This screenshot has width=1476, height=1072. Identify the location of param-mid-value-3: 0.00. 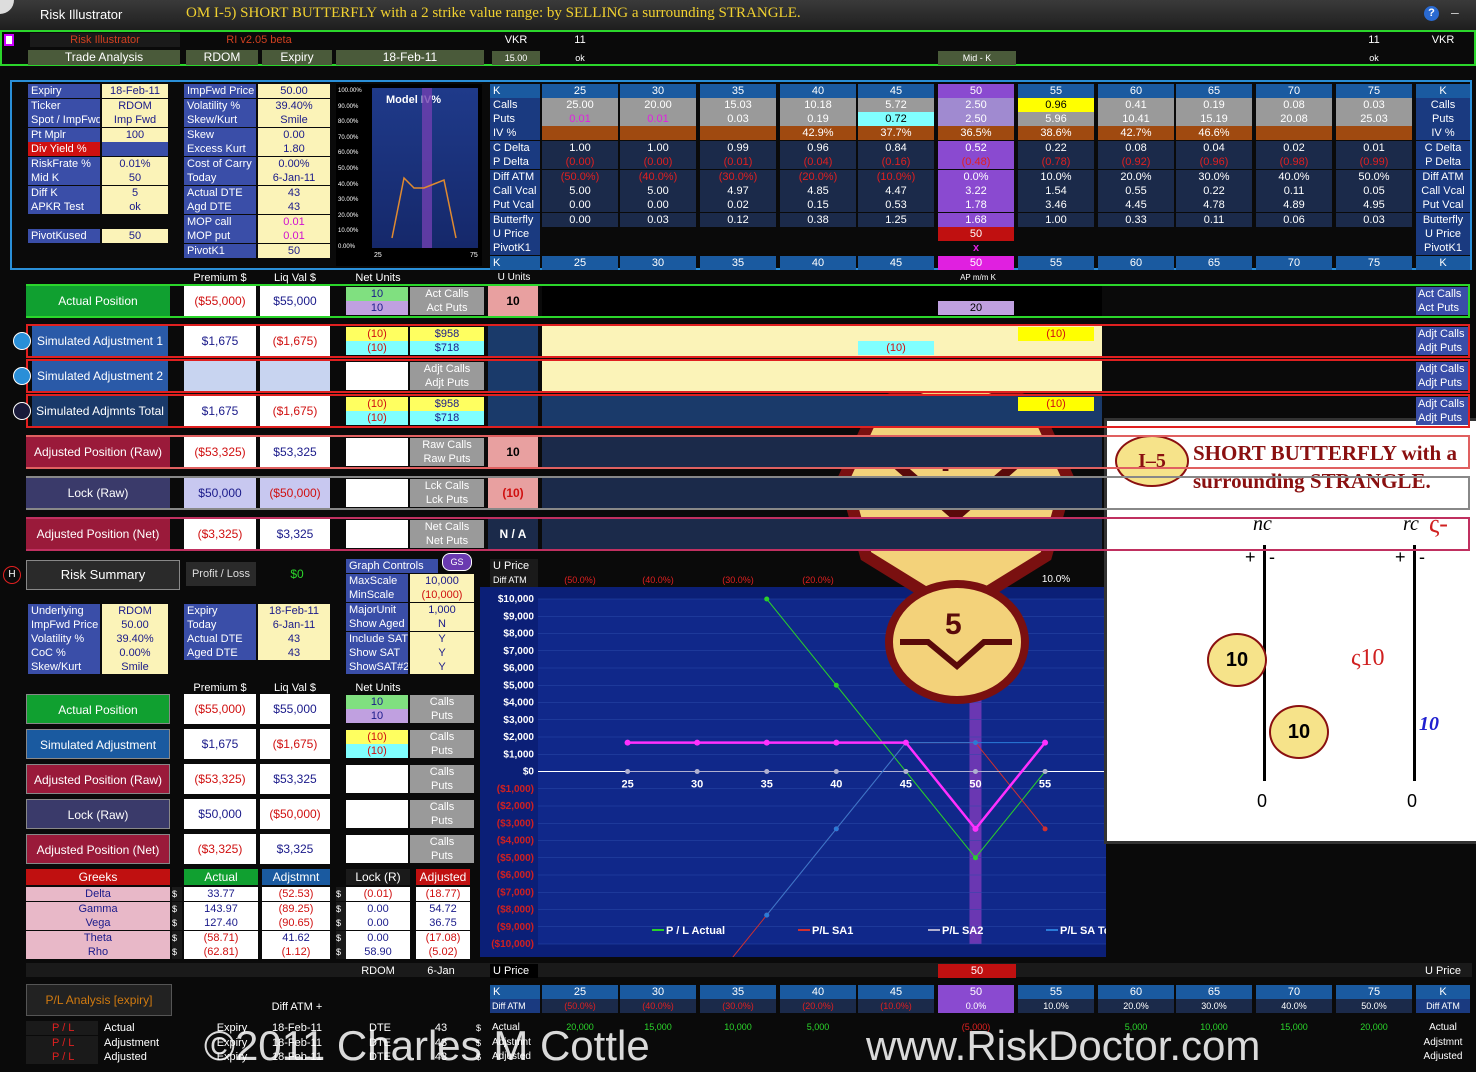
(294, 134).